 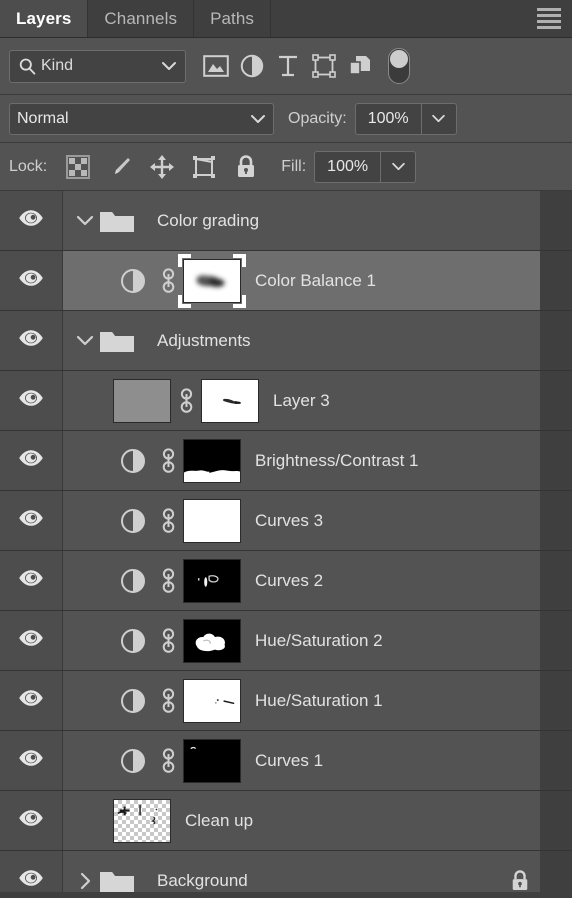 What do you see at coordinates (360, 66) in the screenshot?
I see `filter-smart-object-layers-icon` at bounding box center [360, 66].